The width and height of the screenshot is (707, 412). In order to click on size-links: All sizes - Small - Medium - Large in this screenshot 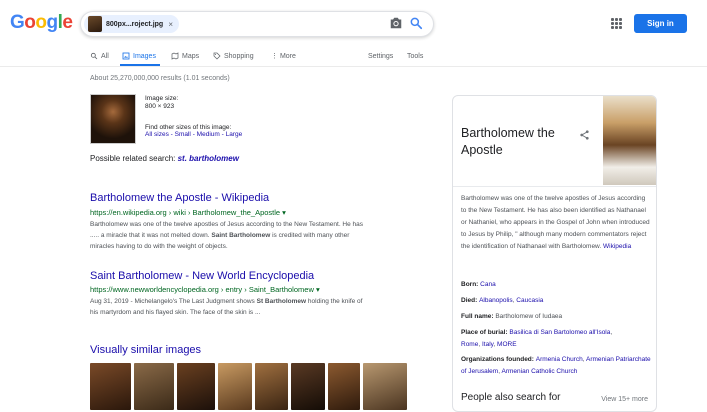, I will do `click(193, 134)`.